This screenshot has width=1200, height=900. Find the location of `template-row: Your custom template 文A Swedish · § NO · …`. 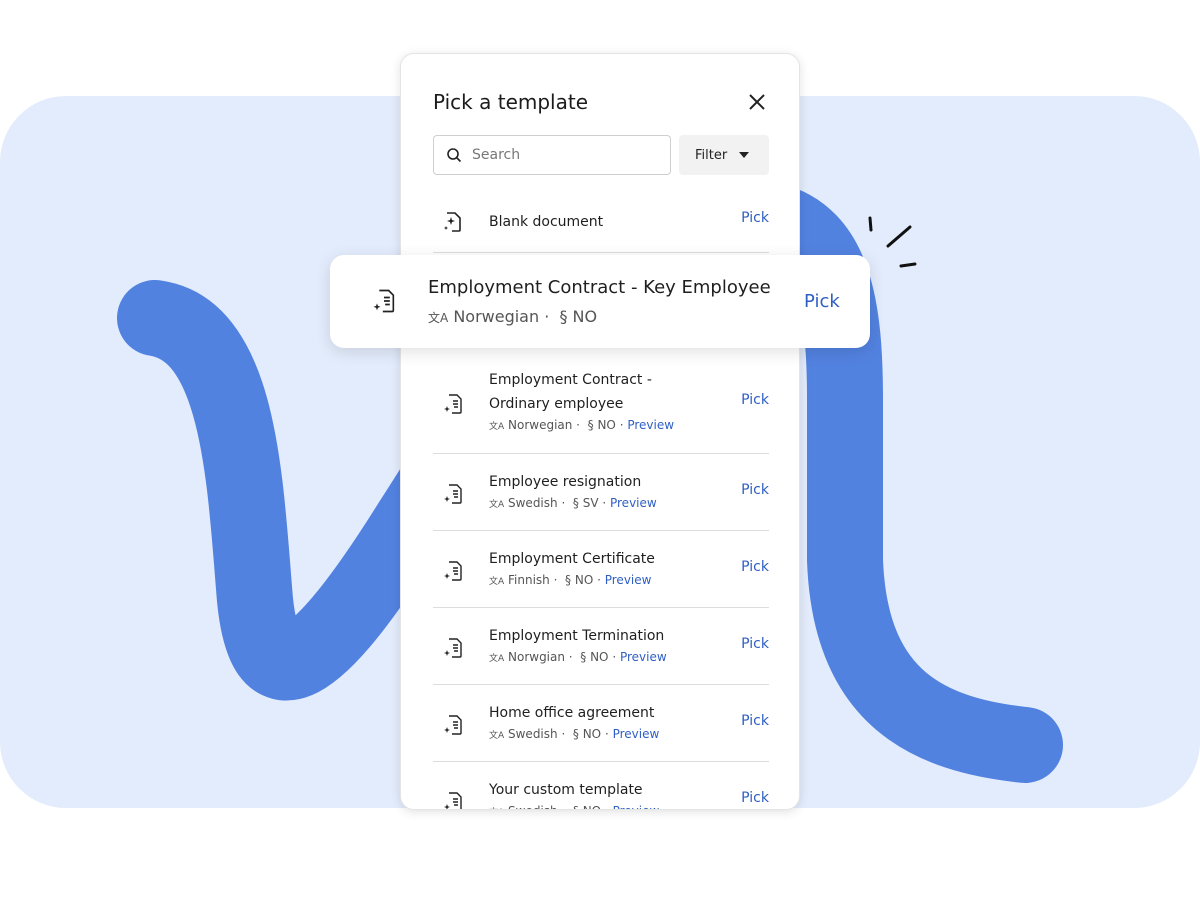

template-row: Your custom template 文A Swedish · § NO · … is located at coordinates (601, 785).